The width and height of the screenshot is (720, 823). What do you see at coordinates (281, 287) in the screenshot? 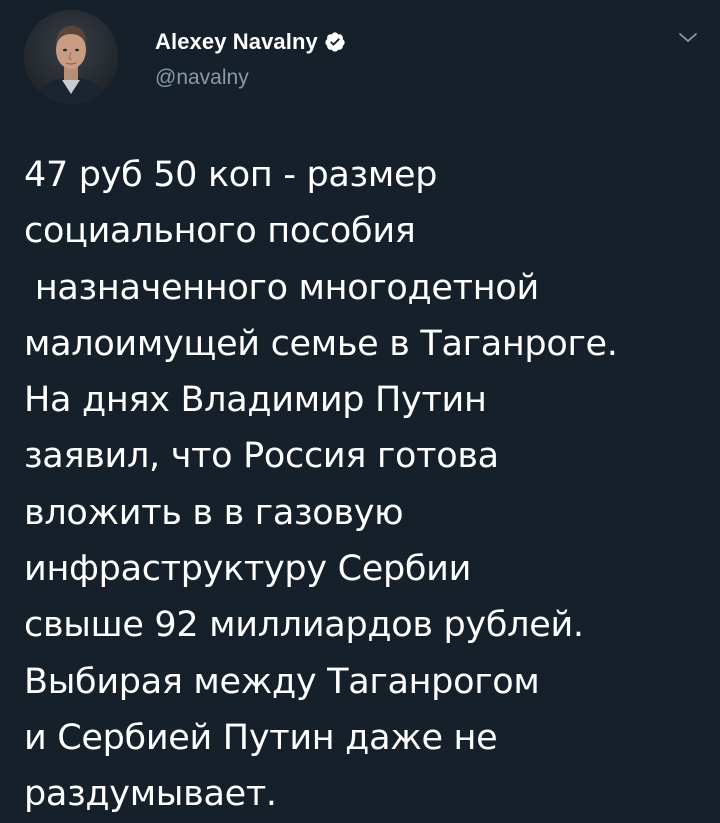
I see `tweet-line: назначенного многодетной` at bounding box center [281, 287].